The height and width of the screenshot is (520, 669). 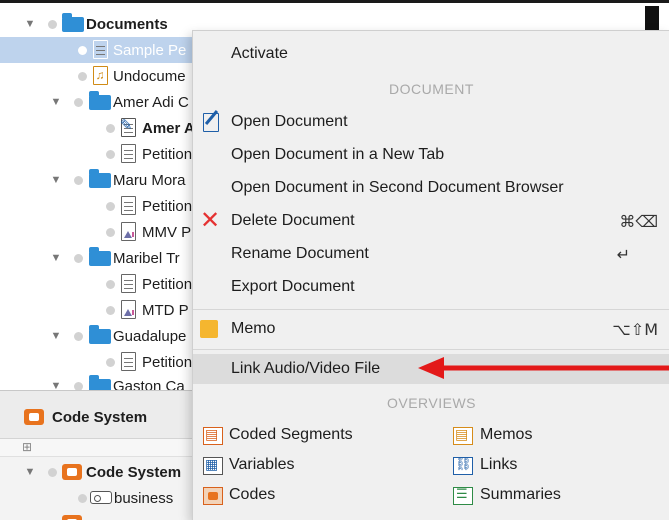 What do you see at coordinates (520, 494) in the screenshot?
I see `menu-item-label: Summaries` at bounding box center [520, 494].